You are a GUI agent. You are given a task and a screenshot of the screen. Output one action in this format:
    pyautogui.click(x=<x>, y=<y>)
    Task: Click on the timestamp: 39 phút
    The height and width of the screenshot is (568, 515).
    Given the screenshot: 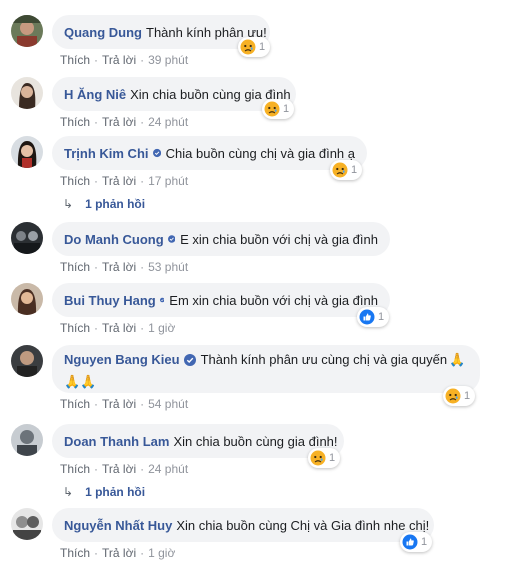 What is the action you would take?
    pyautogui.click(x=168, y=60)
    